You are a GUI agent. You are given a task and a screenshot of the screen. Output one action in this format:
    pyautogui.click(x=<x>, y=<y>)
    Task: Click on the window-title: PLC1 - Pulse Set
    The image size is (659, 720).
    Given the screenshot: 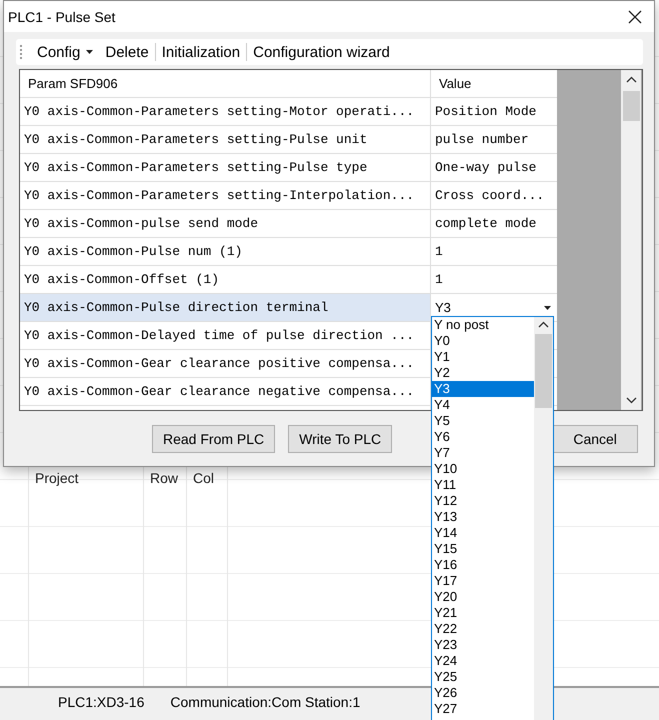 What is the action you would take?
    pyautogui.click(x=62, y=16)
    